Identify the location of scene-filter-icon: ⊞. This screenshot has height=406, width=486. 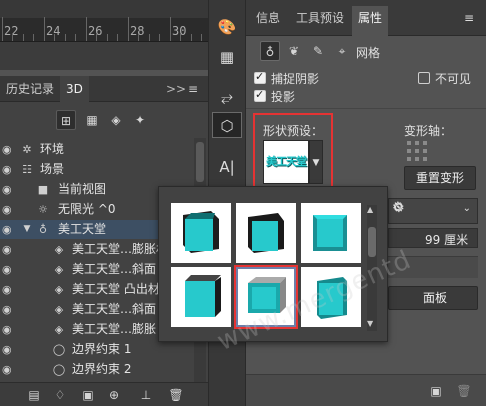
(66, 120).